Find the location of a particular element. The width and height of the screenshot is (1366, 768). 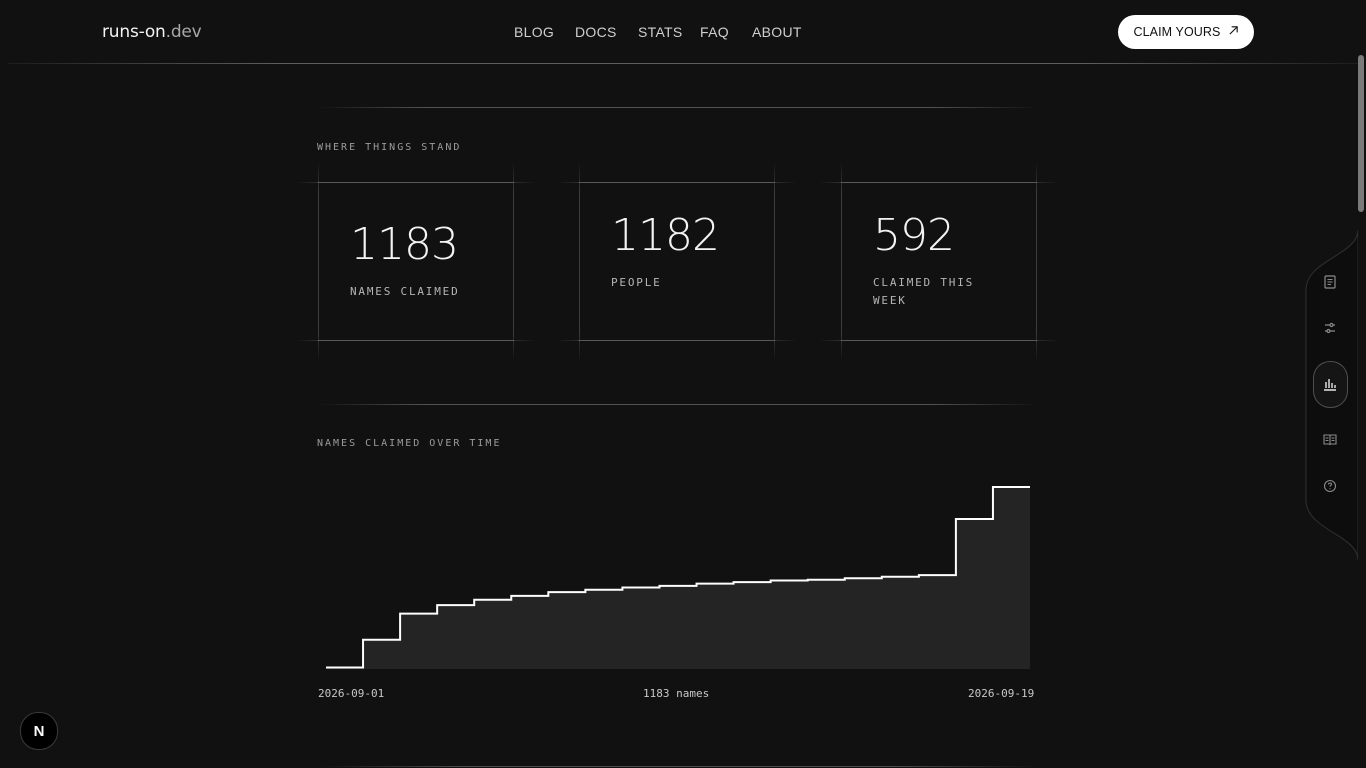

stat-card-claimed-this-week: 592 CLAIMED THIS WEEK is located at coordinates (939, 261).